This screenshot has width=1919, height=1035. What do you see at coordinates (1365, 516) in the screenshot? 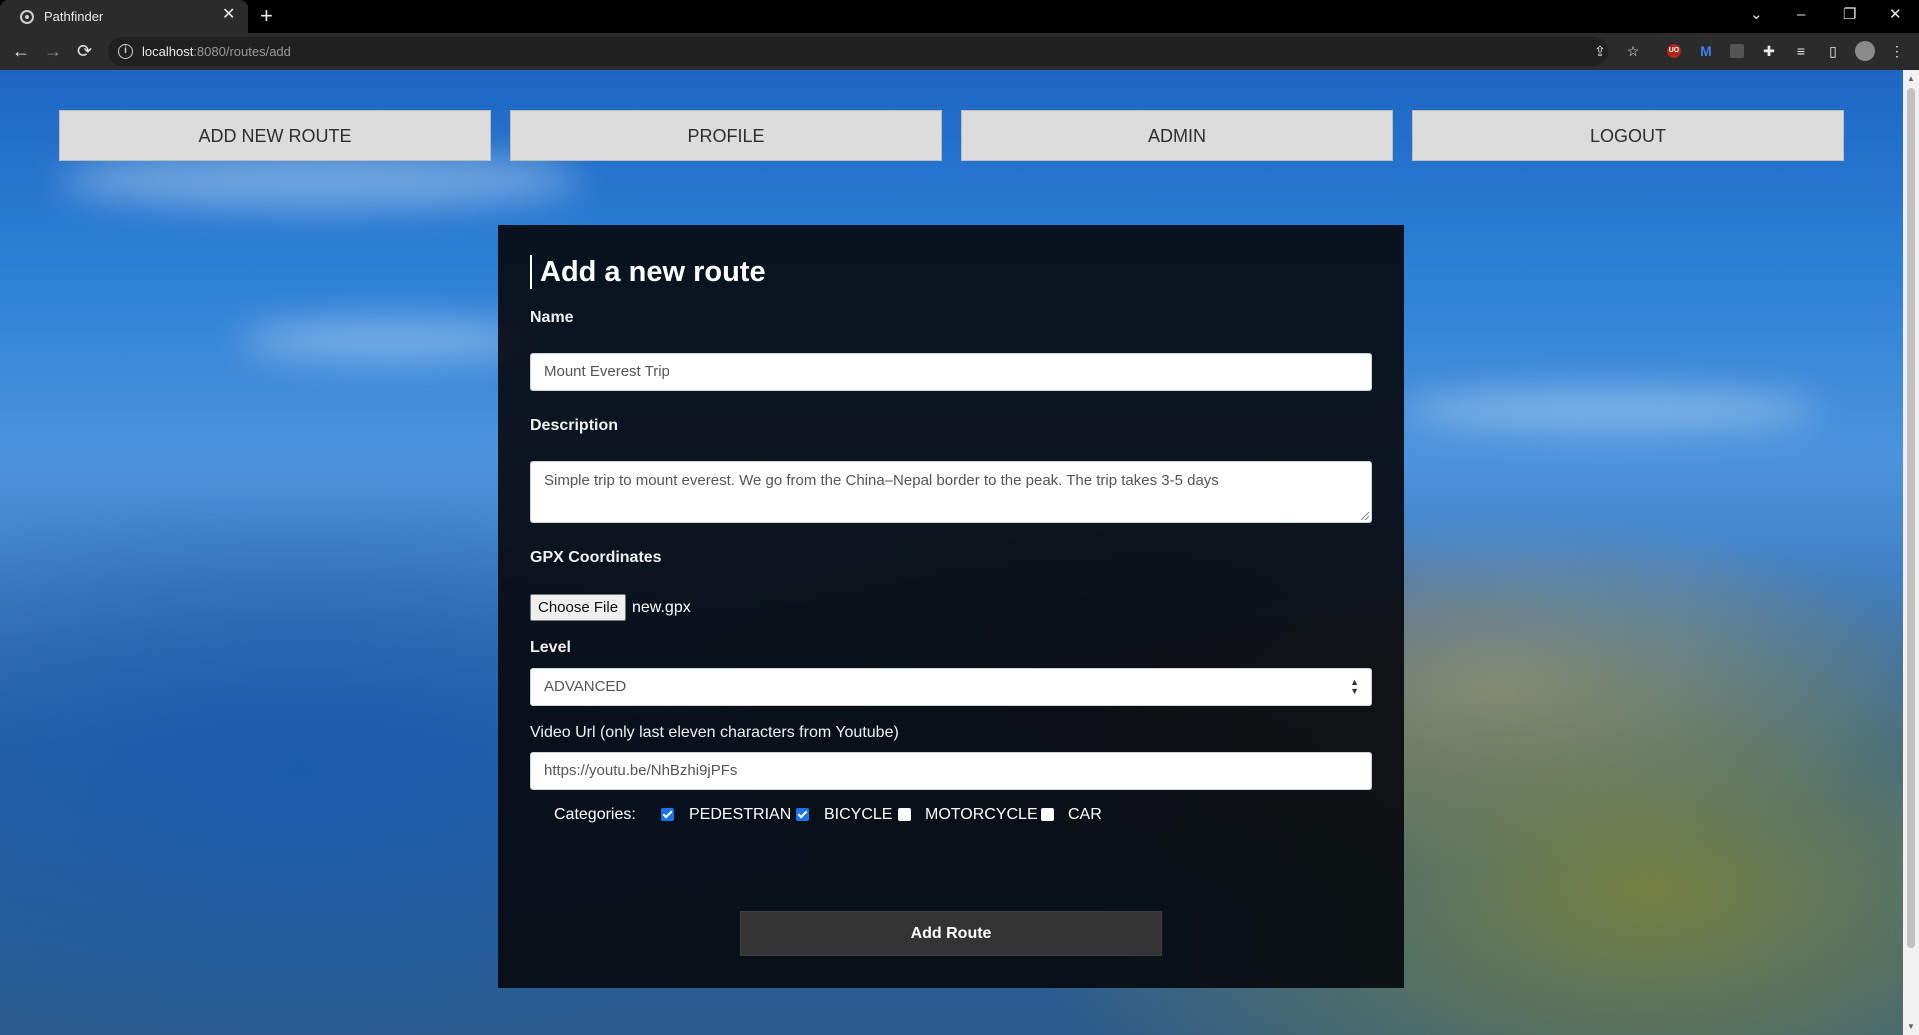
I see `resize-handle-icon` at bounding box center [1365, 516].